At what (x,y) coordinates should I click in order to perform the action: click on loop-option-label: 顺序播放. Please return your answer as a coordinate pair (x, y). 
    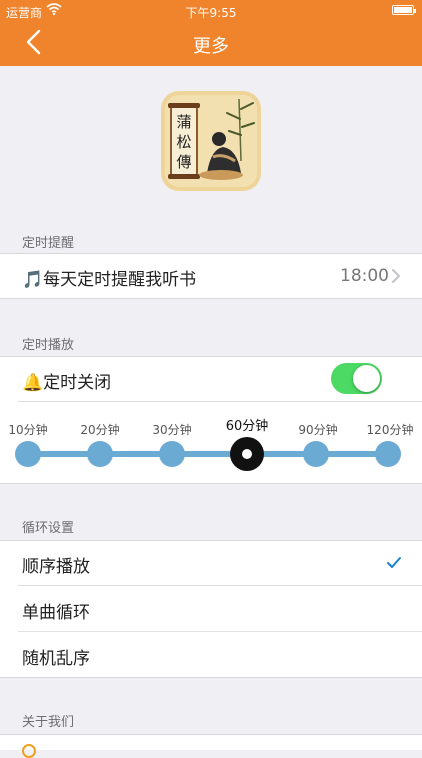
    Looking at the image, I should click on (56, 567).